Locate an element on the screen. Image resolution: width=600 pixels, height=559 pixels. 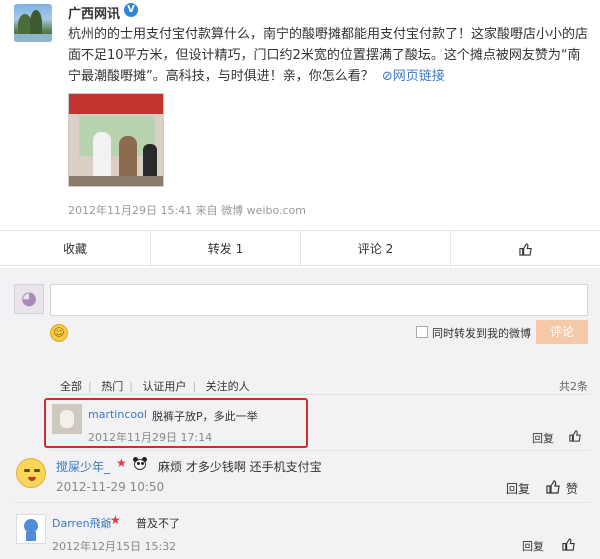
post-meta: 2012年11月29日 15:41 来自 微博 weibo.com is located at coordinates (187, 210).